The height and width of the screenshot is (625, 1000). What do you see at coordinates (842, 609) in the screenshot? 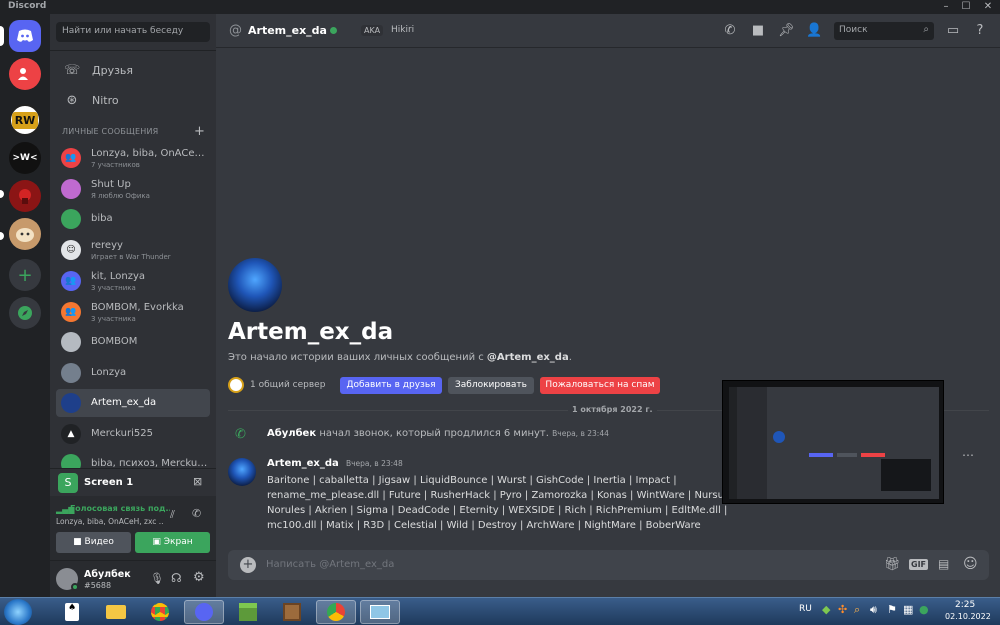
I see `tray-hands-icon: ✣` at bounding box center [842, 609].